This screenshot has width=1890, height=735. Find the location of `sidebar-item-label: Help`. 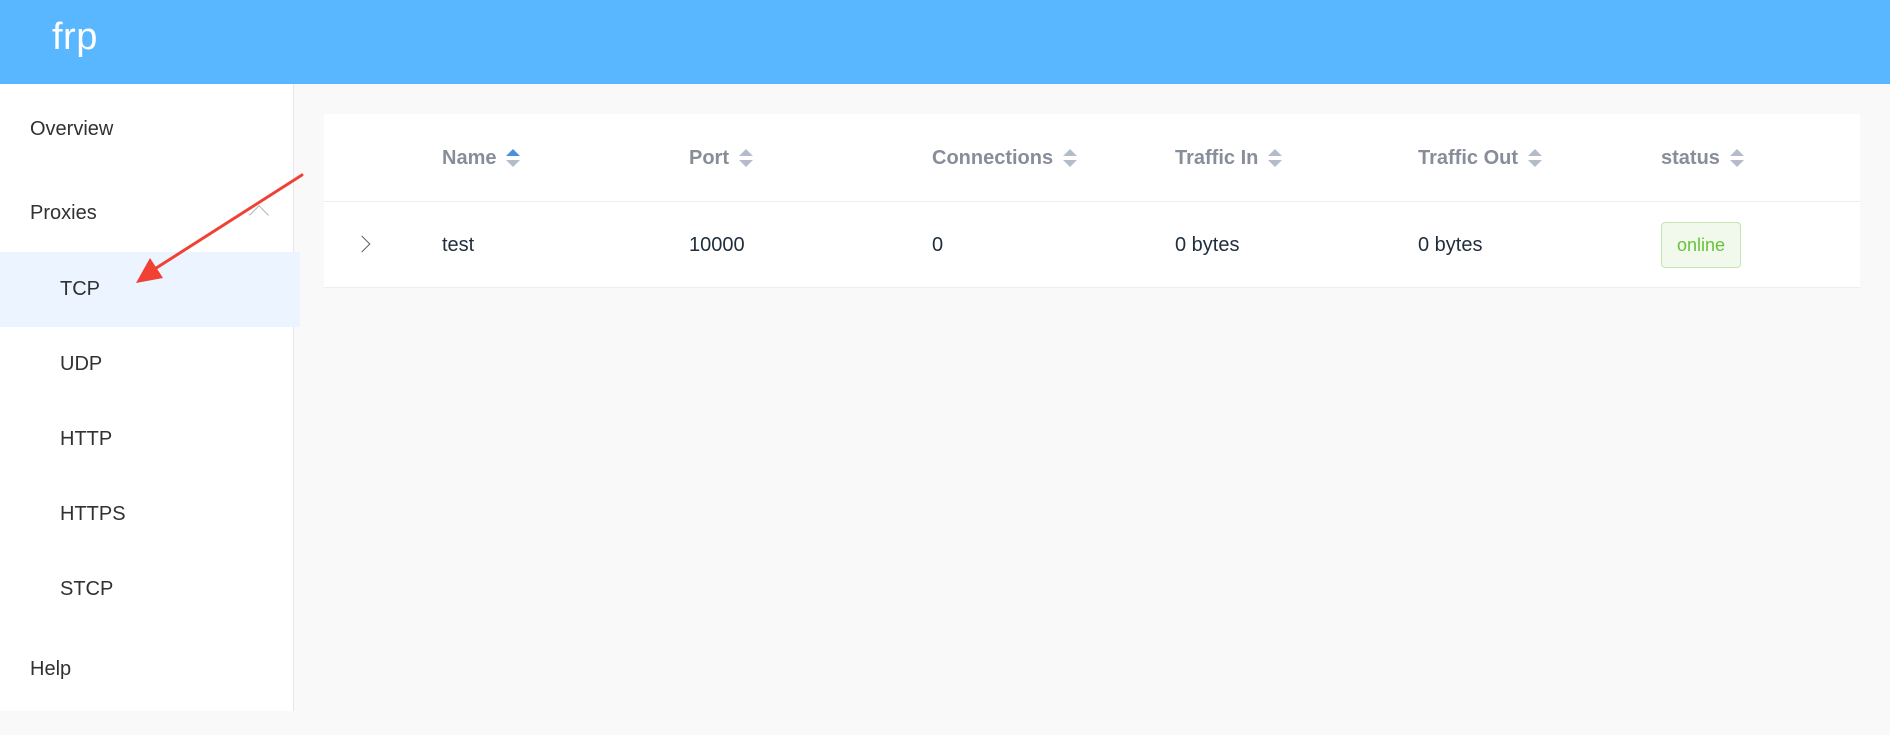

sidebar-item-label: Help is located at coordinates (51, 669).